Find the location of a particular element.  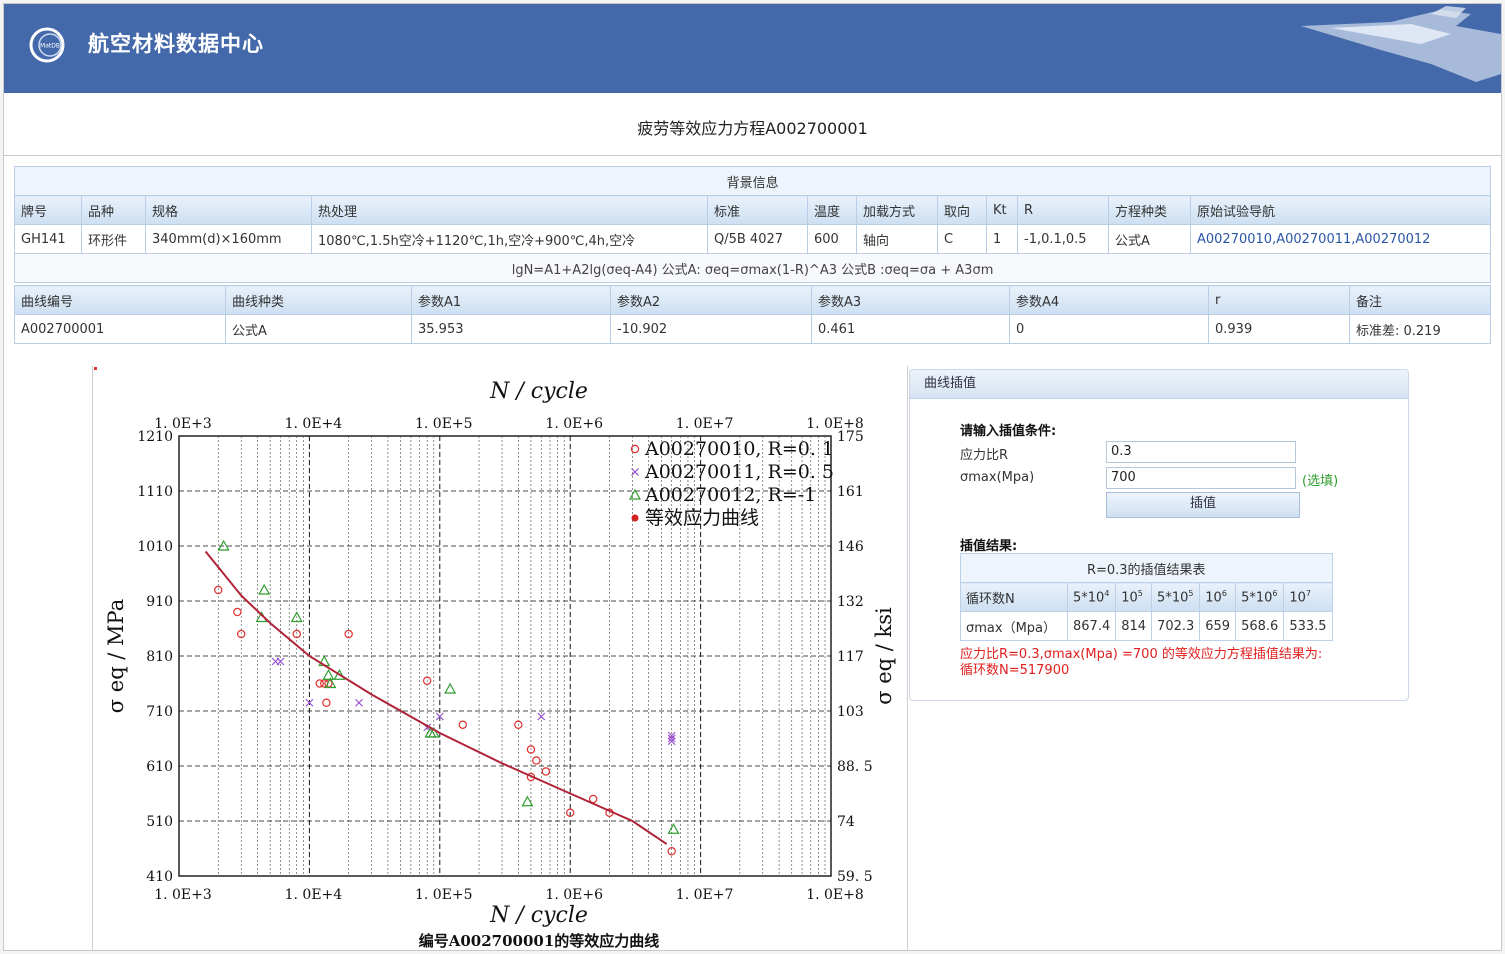

x-tick-label-top: 1. 0E+8 is located at coordinates (835, 424).